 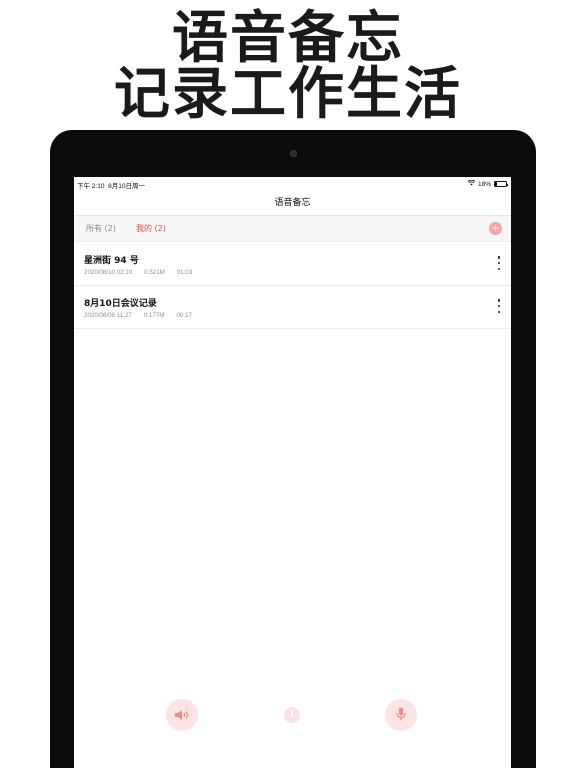 I want to click on recording-title: 8月10日会议记录, so click(x=120, y=304).